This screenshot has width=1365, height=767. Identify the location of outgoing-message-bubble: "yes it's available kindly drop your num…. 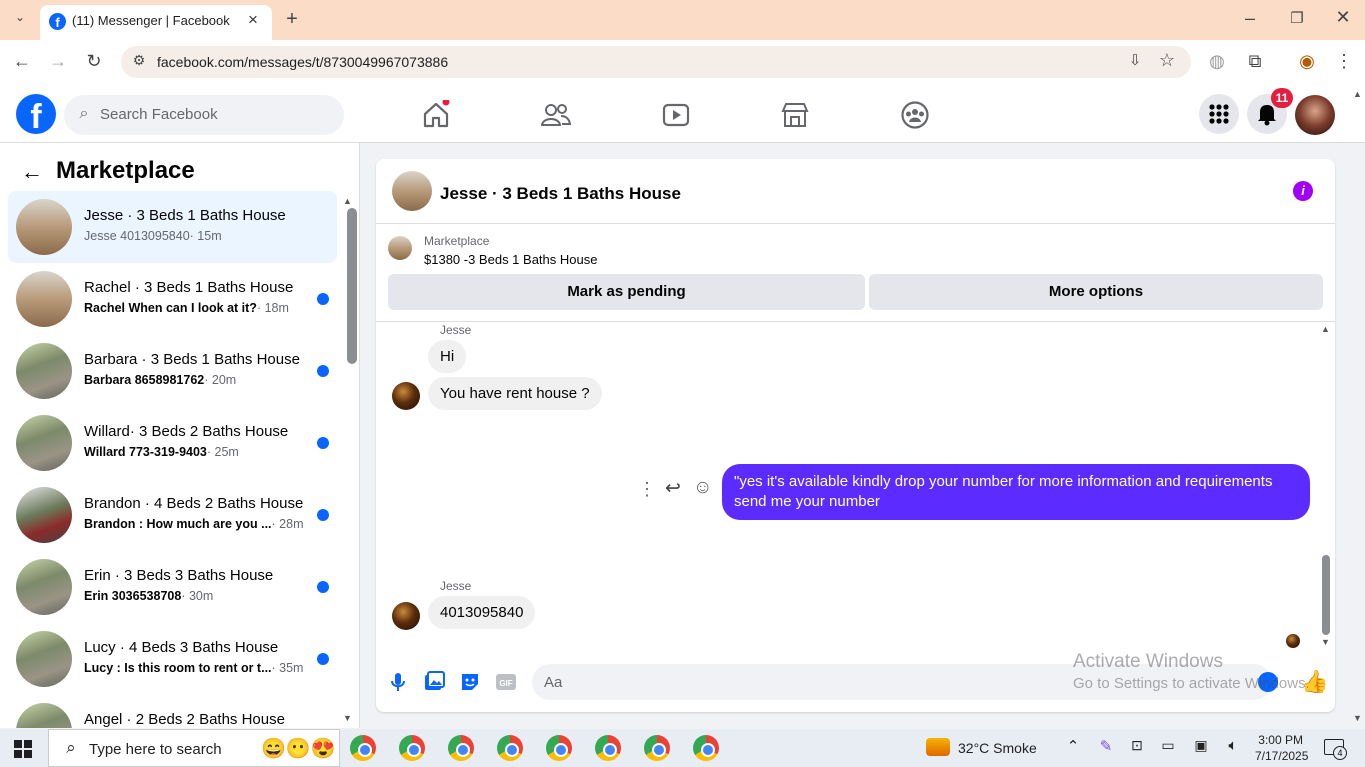
(1016, 492).